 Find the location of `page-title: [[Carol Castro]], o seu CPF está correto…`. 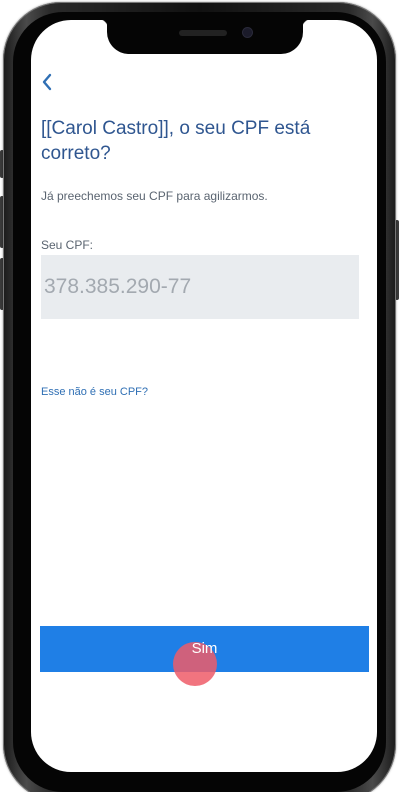

page-title: [[Carol Castro]], o seu CPF está correto… is located at coordinates (176, 141).